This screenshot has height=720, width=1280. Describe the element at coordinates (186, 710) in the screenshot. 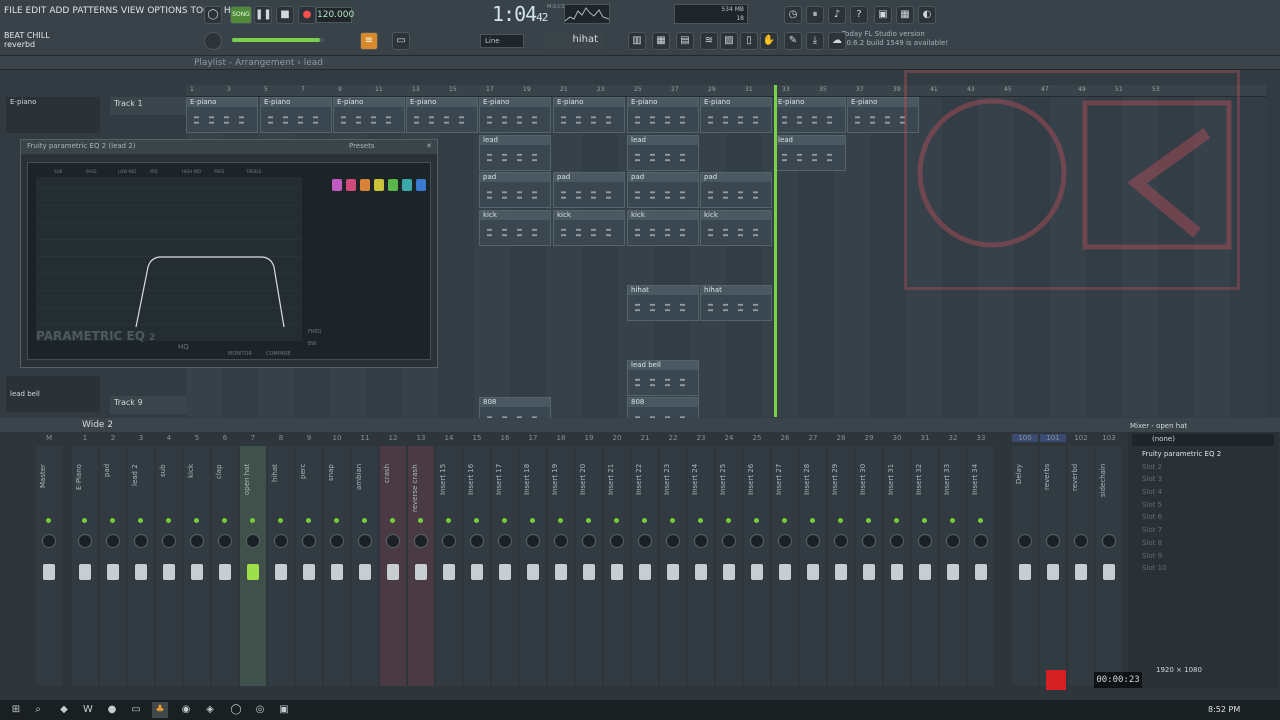

I see `chrome-icon: ◉` at that location.